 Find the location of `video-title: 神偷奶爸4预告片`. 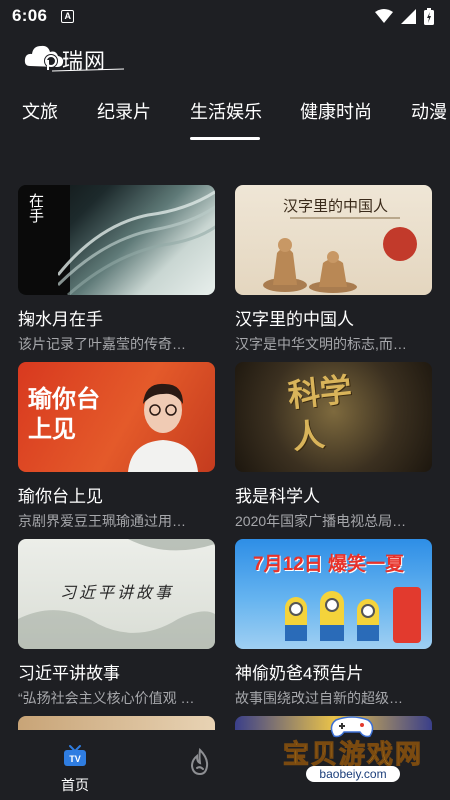

video-title: 神偷奶爸4预告片 is located at coordinates (299, 673).